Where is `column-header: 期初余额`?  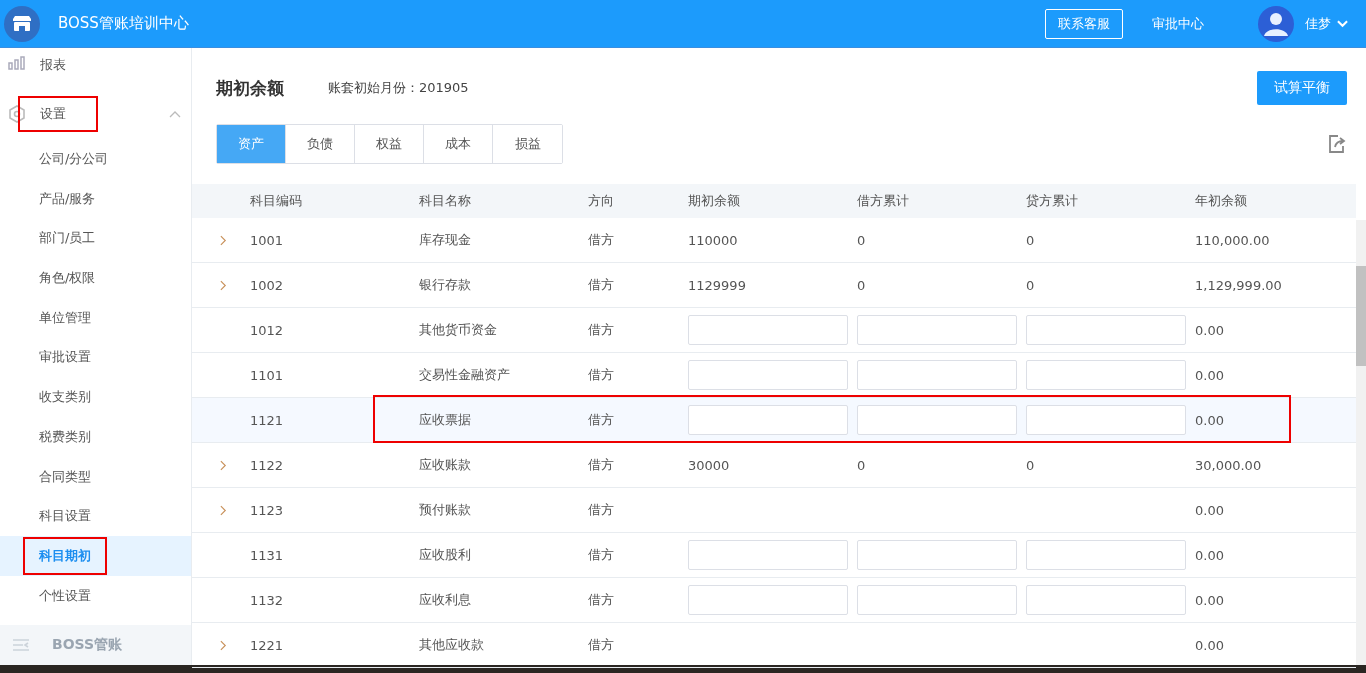
column-header: 期初余额 is located at coordinates (714, 201).